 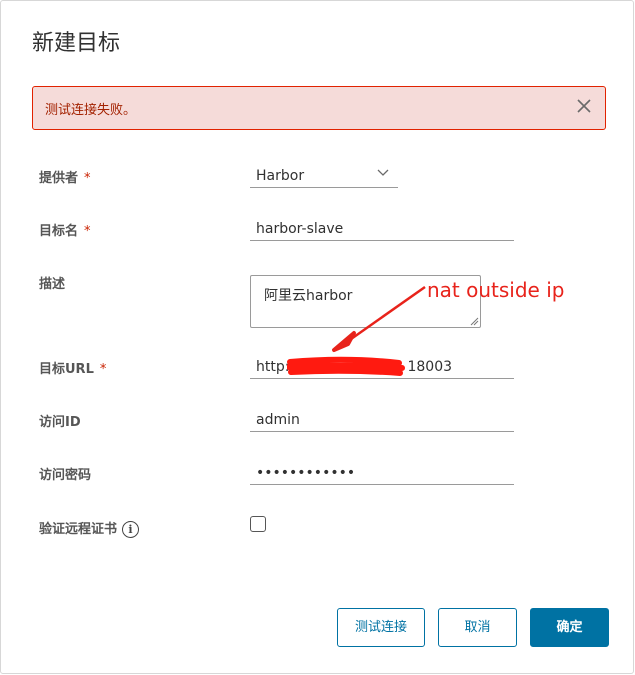 What do you see at coordinates (383, 172) in the screenshot?
I see `chevron-down-icon` at bounding box center [383, 172].